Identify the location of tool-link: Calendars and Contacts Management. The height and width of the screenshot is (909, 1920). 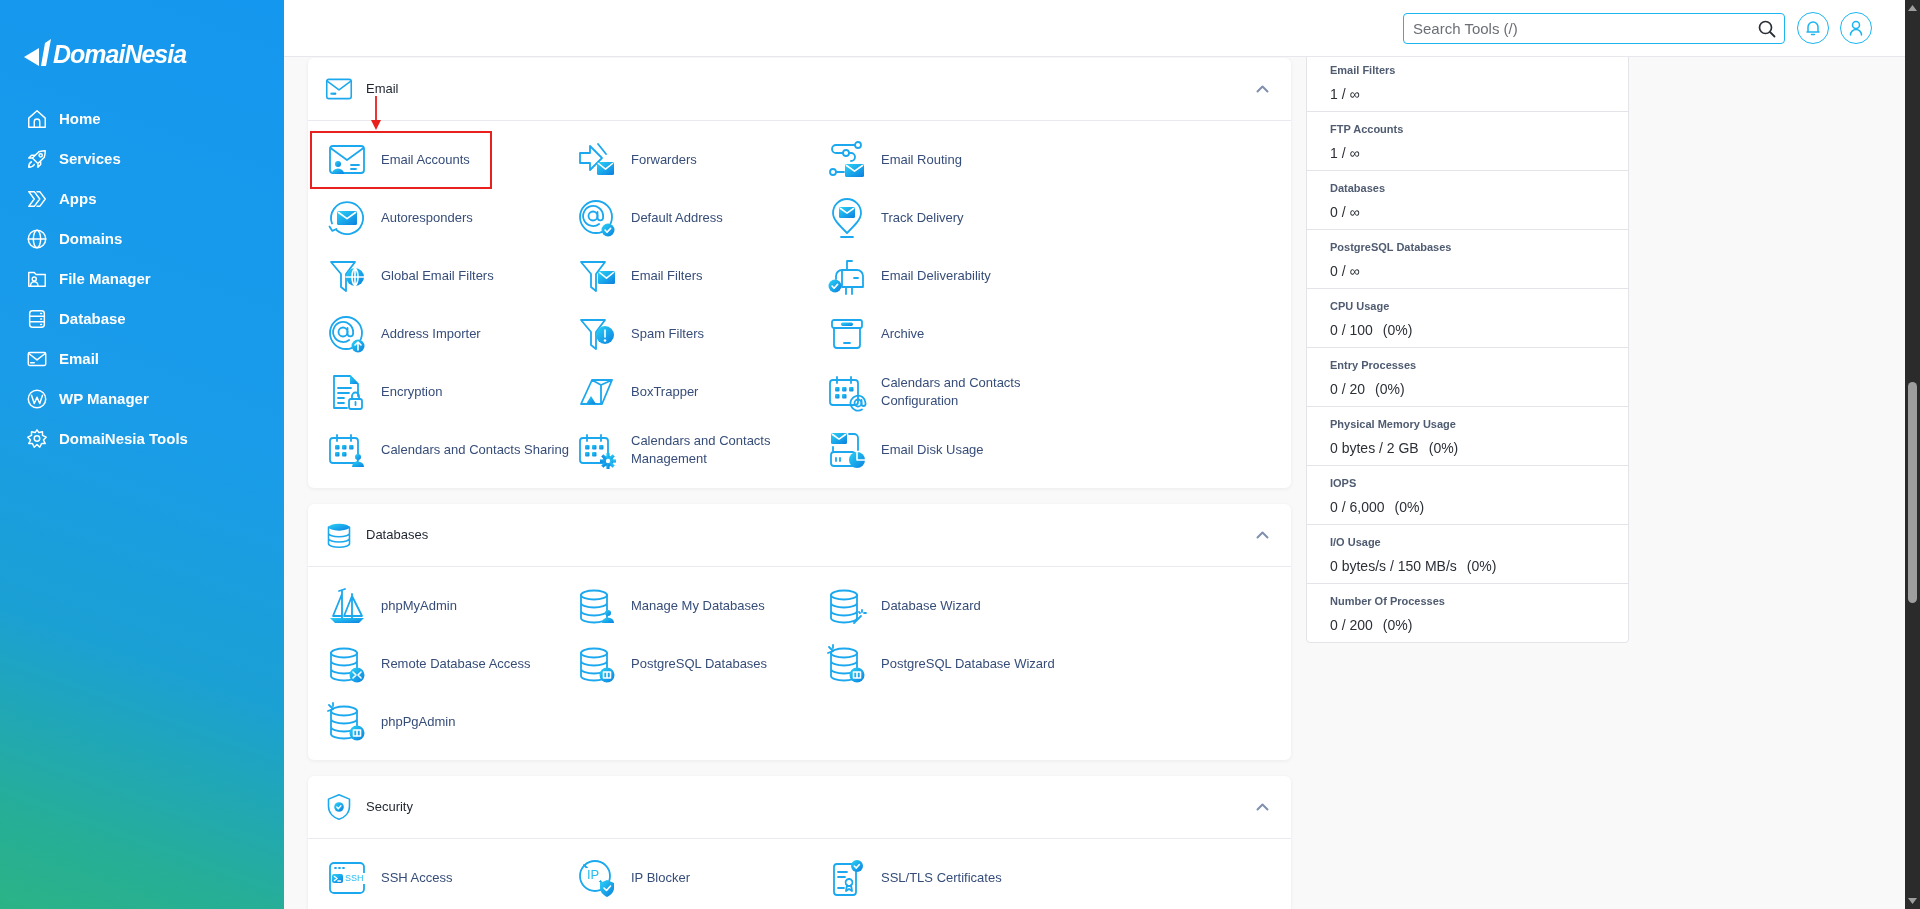
(699, 450).